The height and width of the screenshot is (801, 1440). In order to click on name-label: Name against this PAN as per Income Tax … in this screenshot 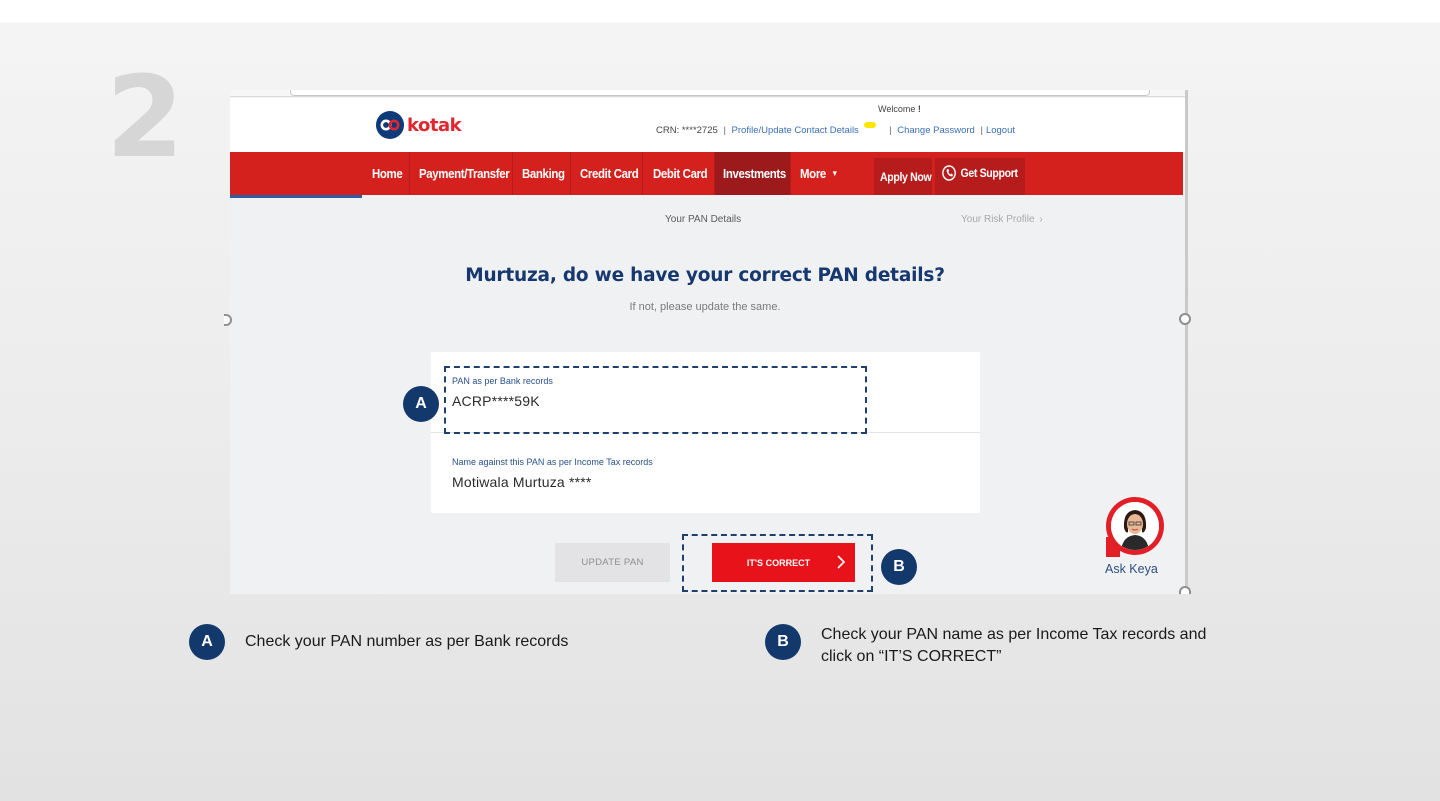, I will do `click(552, 462)`.